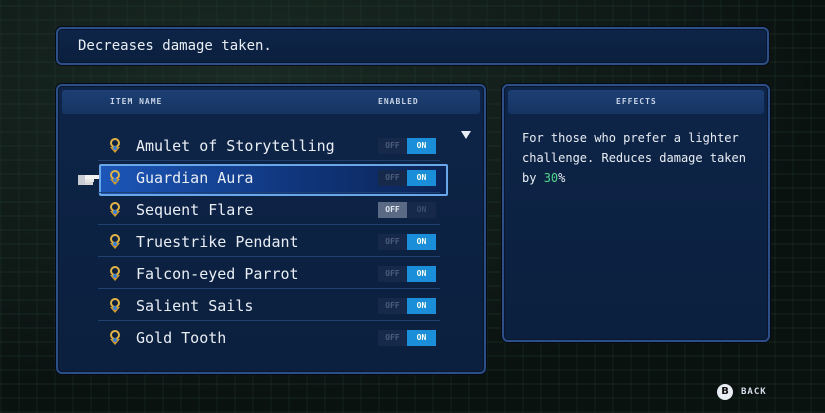 The width and height of the screenshot is (825, 413). Describe the element at coordinates (412, 46) in the screenshot. I see `description-panel: Decreases damage taken.` at that location.